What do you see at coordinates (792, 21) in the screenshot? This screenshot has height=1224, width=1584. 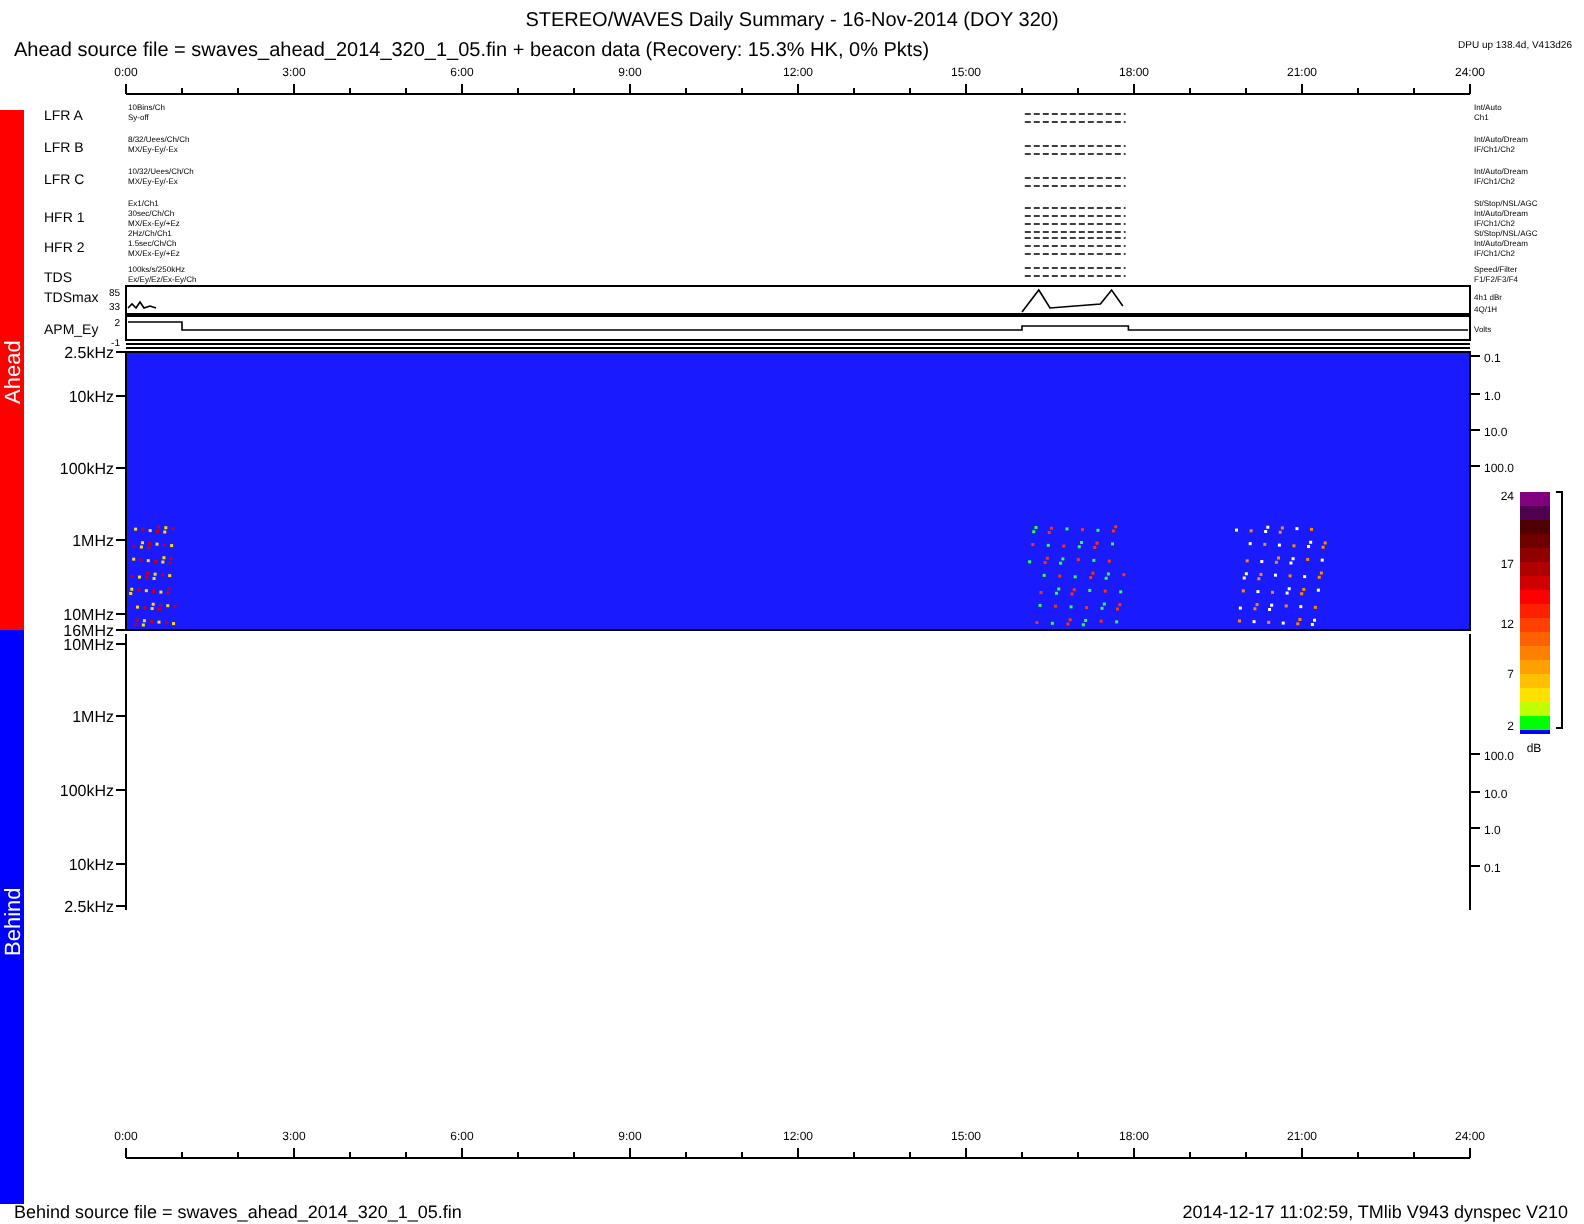 I see `chart-title: STEREO/WAVES Daily Summary - 16-Nov-2014 (DOY 320)` at bounding box center [792, 21].